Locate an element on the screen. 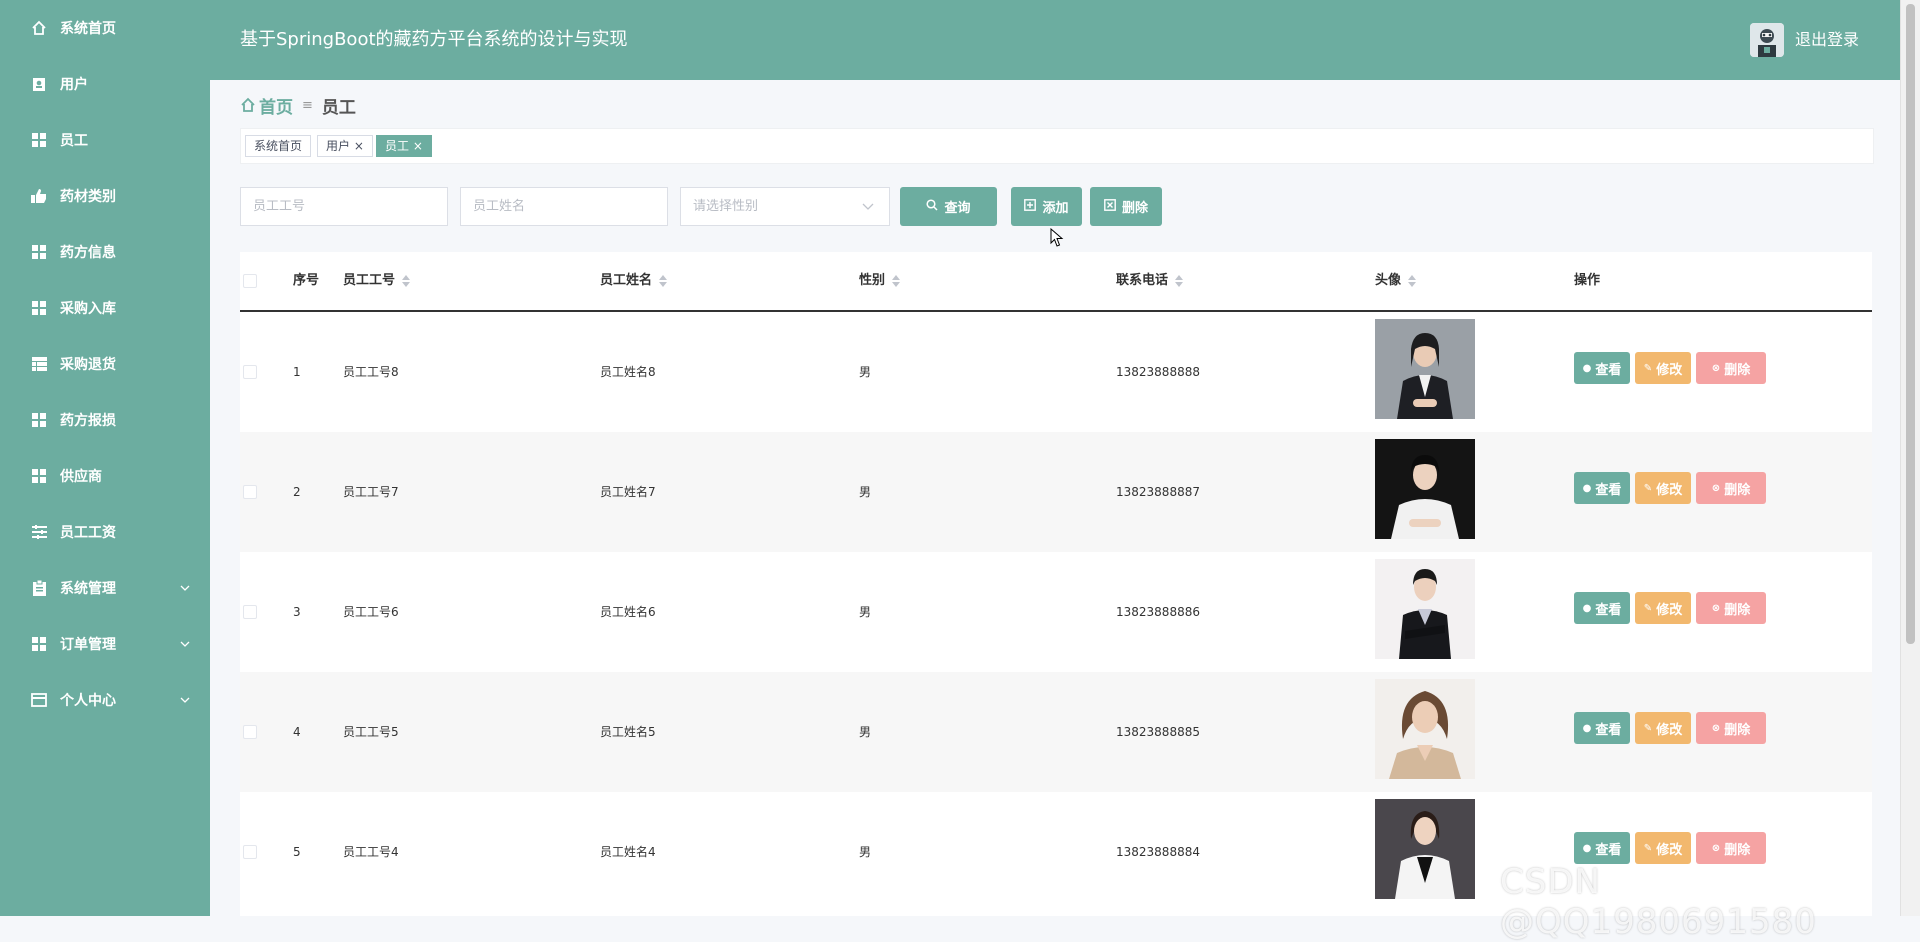 The image size is (1920, 942). avatar is located at coordinates (1767, 40).